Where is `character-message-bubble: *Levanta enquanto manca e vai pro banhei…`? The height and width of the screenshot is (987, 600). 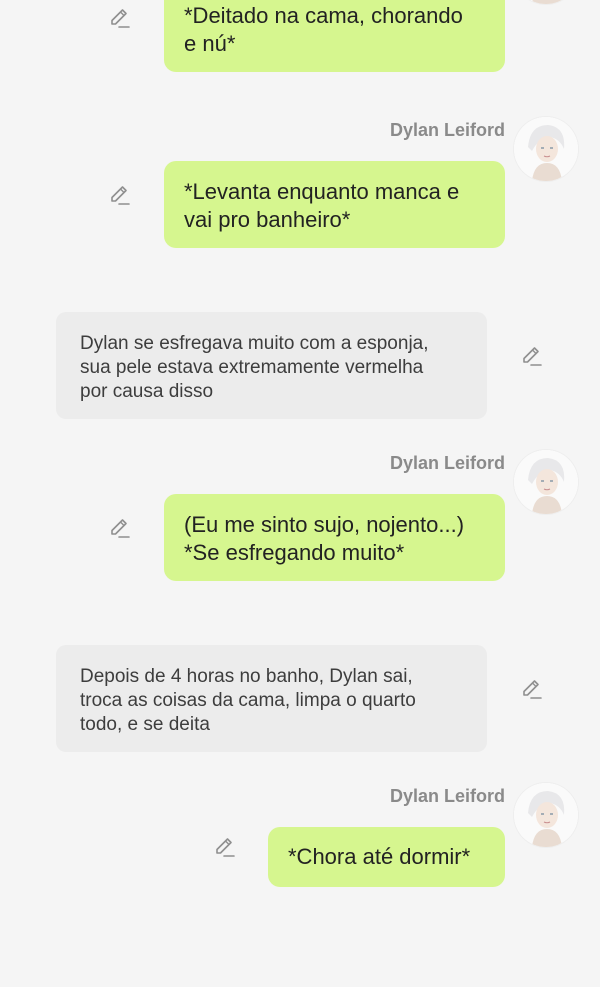 character-message-bubble: *Levanta enquanto manca e vai pro banhei… is located at coordinates (334, 204).